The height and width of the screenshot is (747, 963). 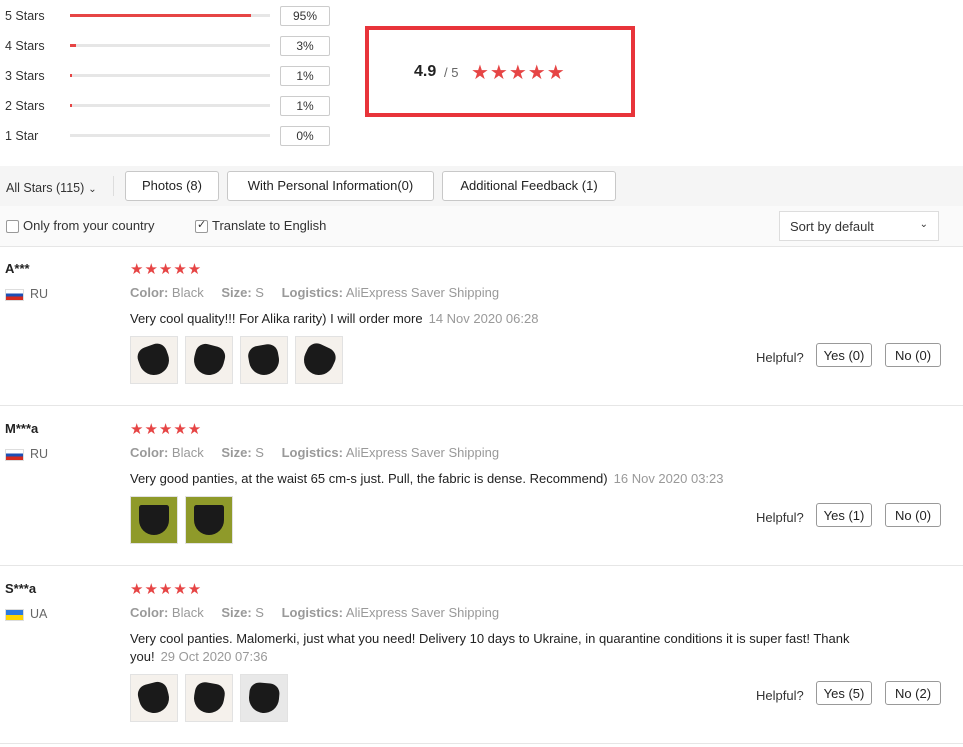 I want to click on rating-stars-icon: ★★★★★, so click(x=518, y=73).